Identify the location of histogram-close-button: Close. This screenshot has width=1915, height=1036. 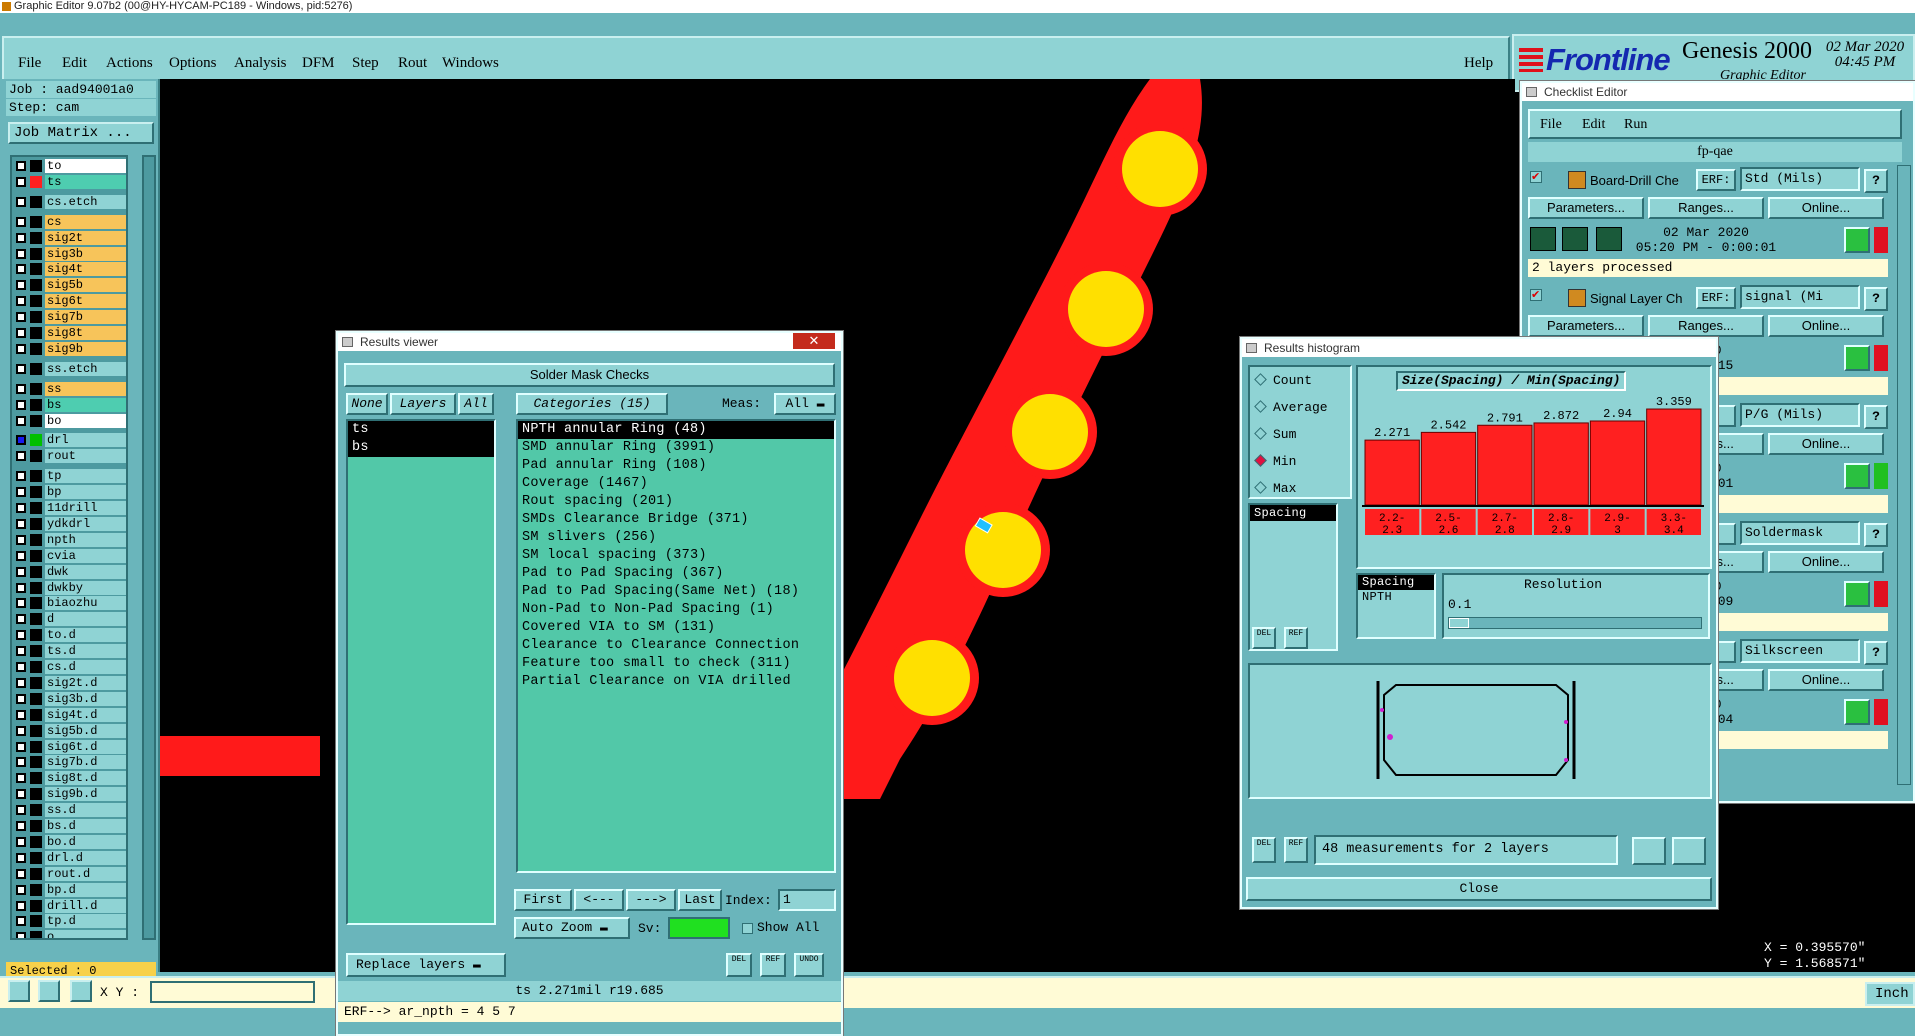
(1479, 889).